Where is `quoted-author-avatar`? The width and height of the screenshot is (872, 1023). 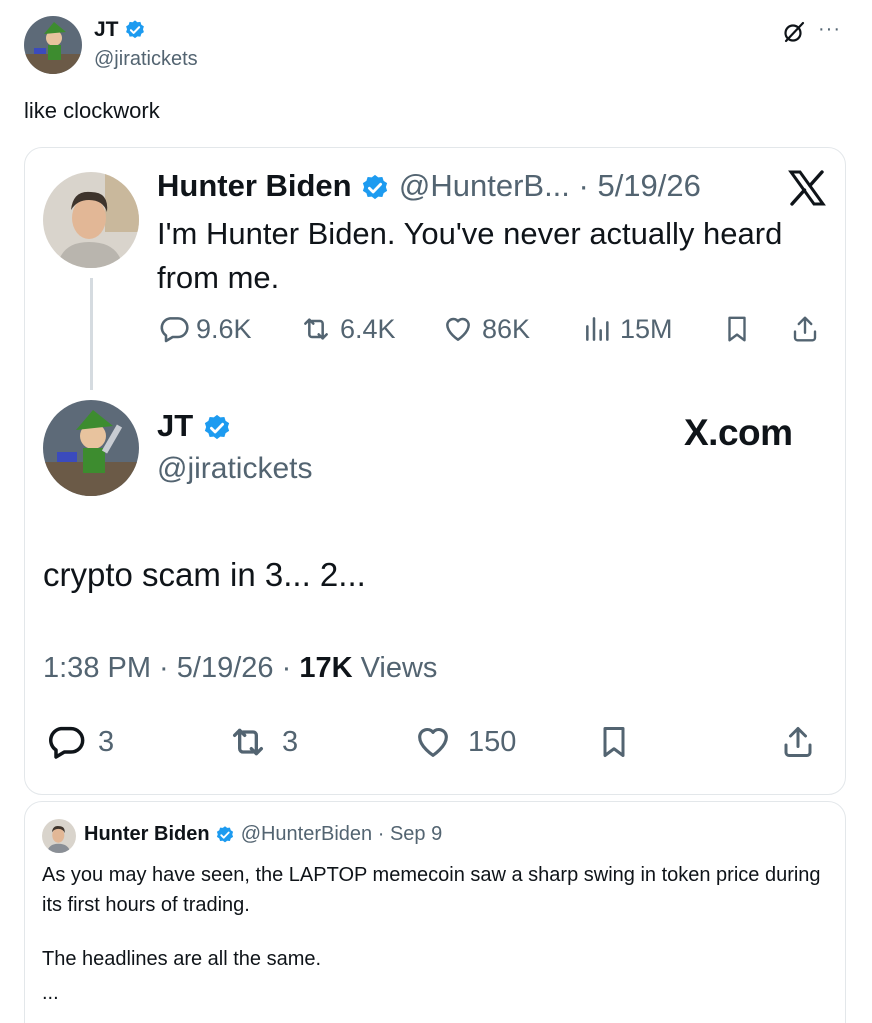
quoted-author-avatar is located at coordinates (59, 836).